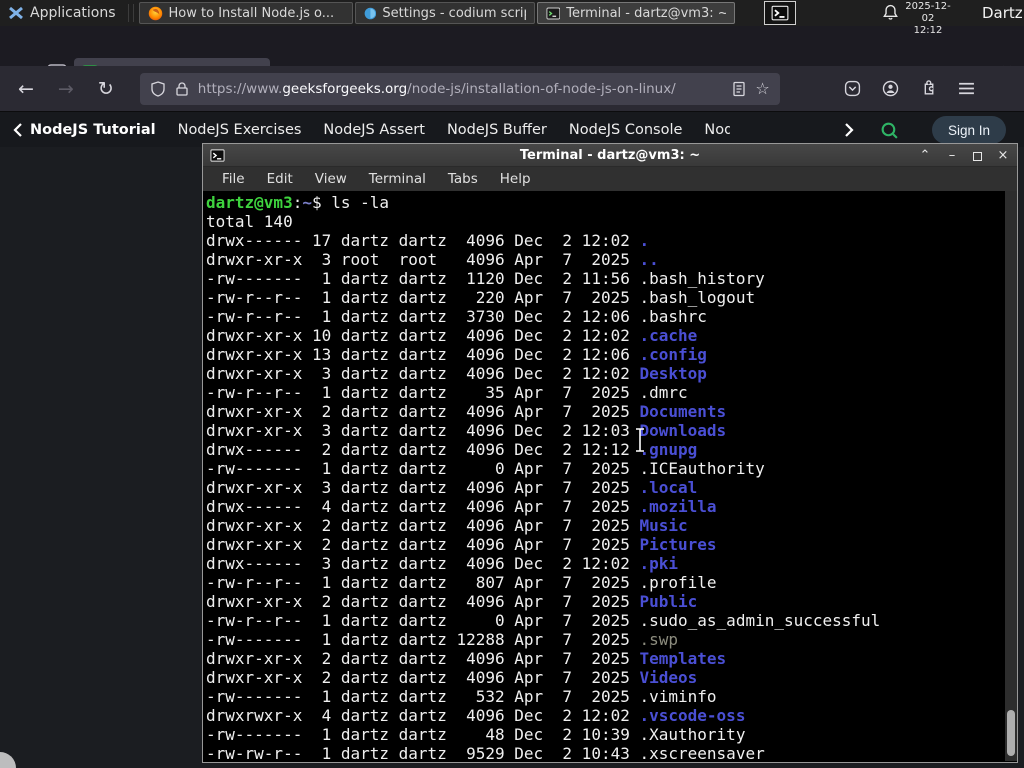  Describe the element at coordinates (1011, 733) in the screenshot. I see `terminal-scrollbar-thumb` at that location.